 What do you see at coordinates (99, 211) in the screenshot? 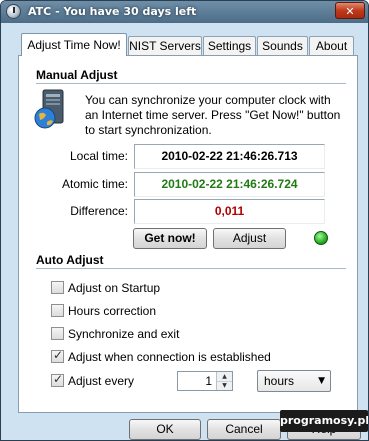
I see `difference-label: Difference:` at bounding box center [99, 211].